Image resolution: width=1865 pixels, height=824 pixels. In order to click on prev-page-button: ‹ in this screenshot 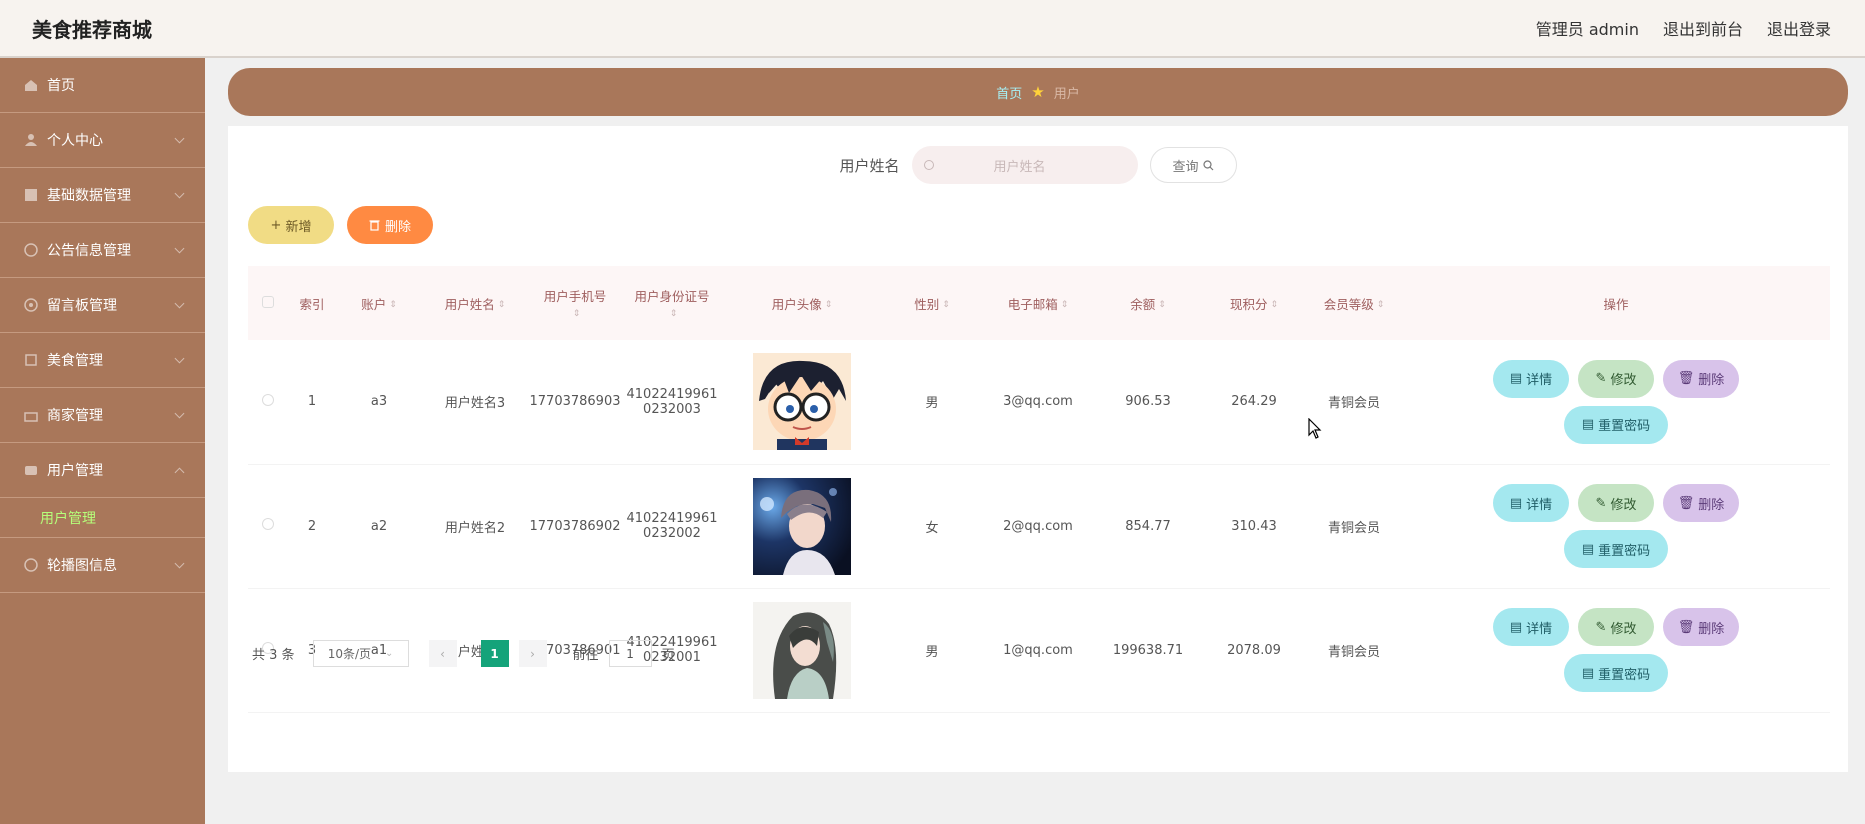, I will do `click(442, 653)`.